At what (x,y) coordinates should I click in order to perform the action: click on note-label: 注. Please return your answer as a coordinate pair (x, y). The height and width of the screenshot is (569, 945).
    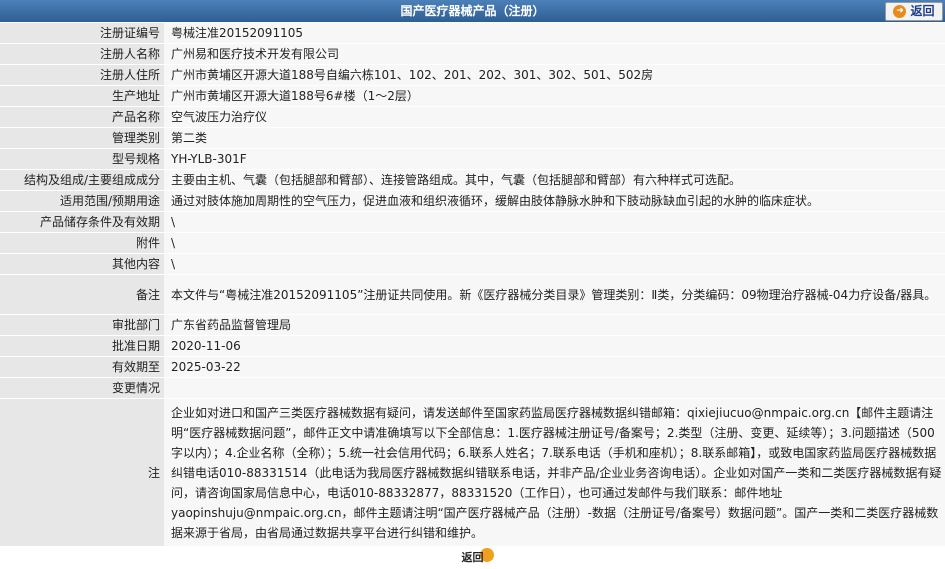
    Looking at the image, I should click on (82, 472).